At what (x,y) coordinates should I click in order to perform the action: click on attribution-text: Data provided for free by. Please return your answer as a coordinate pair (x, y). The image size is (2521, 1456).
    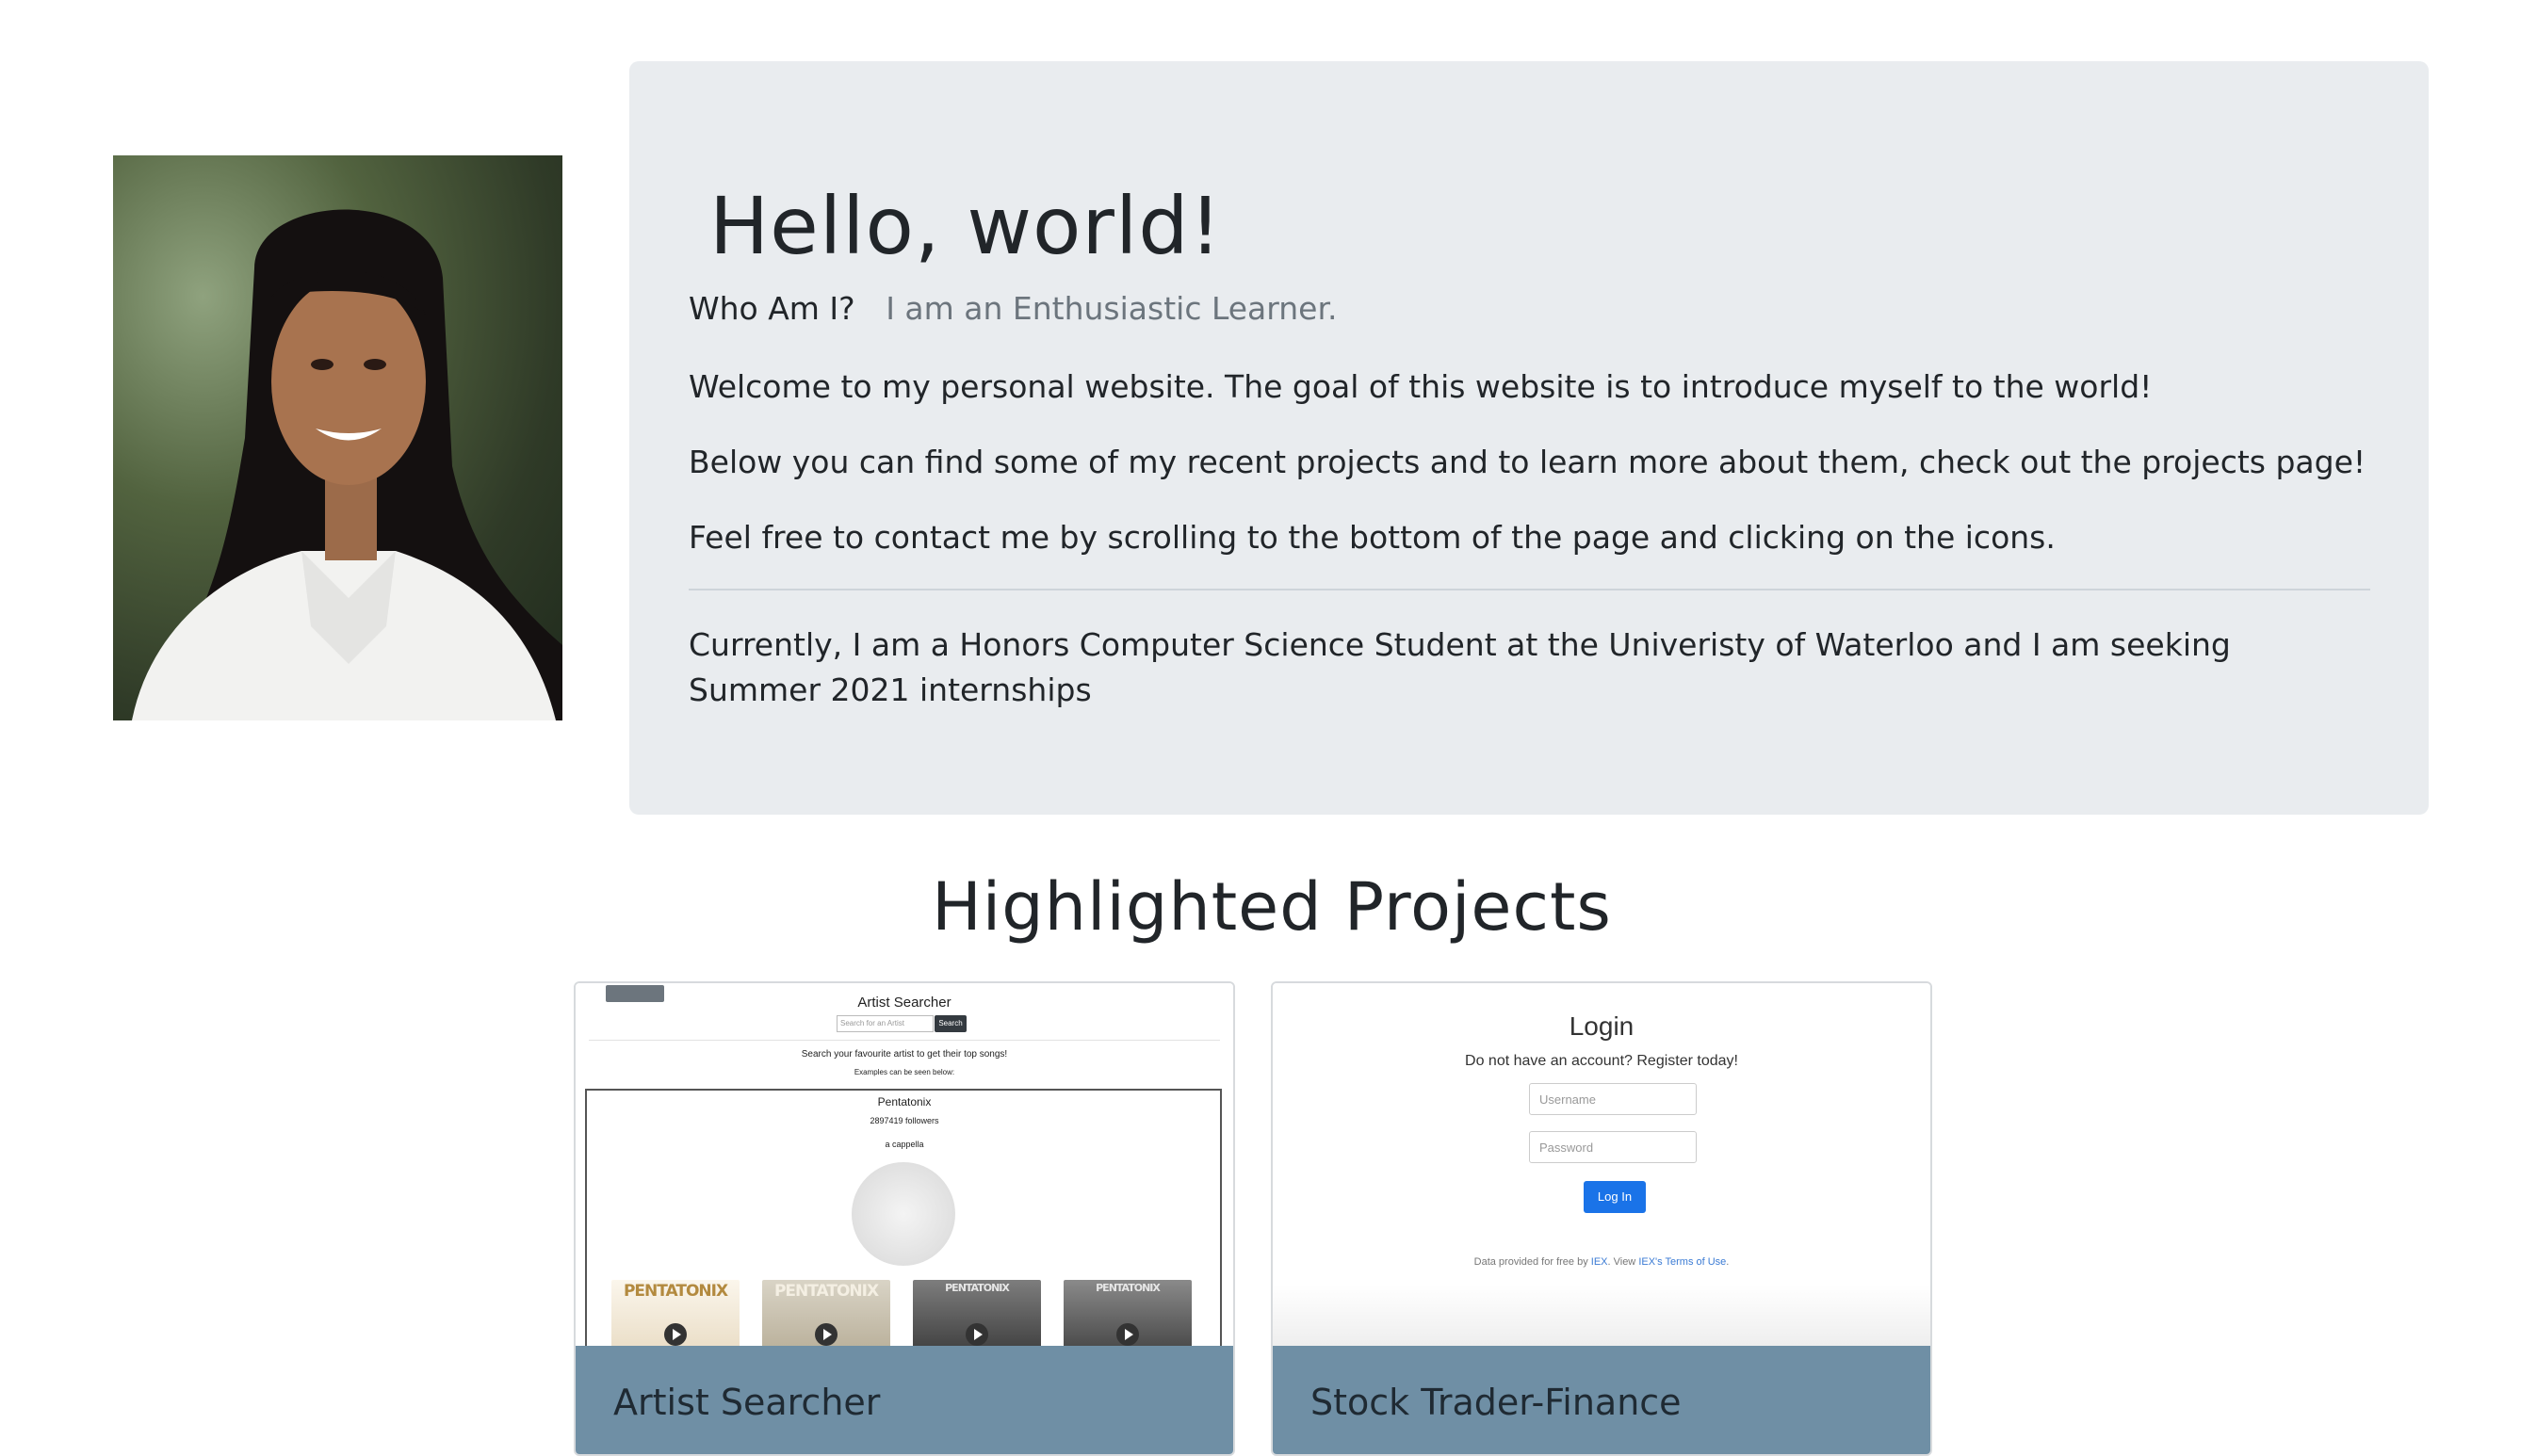
    Looking at the image, I should click on (1532, 1262).